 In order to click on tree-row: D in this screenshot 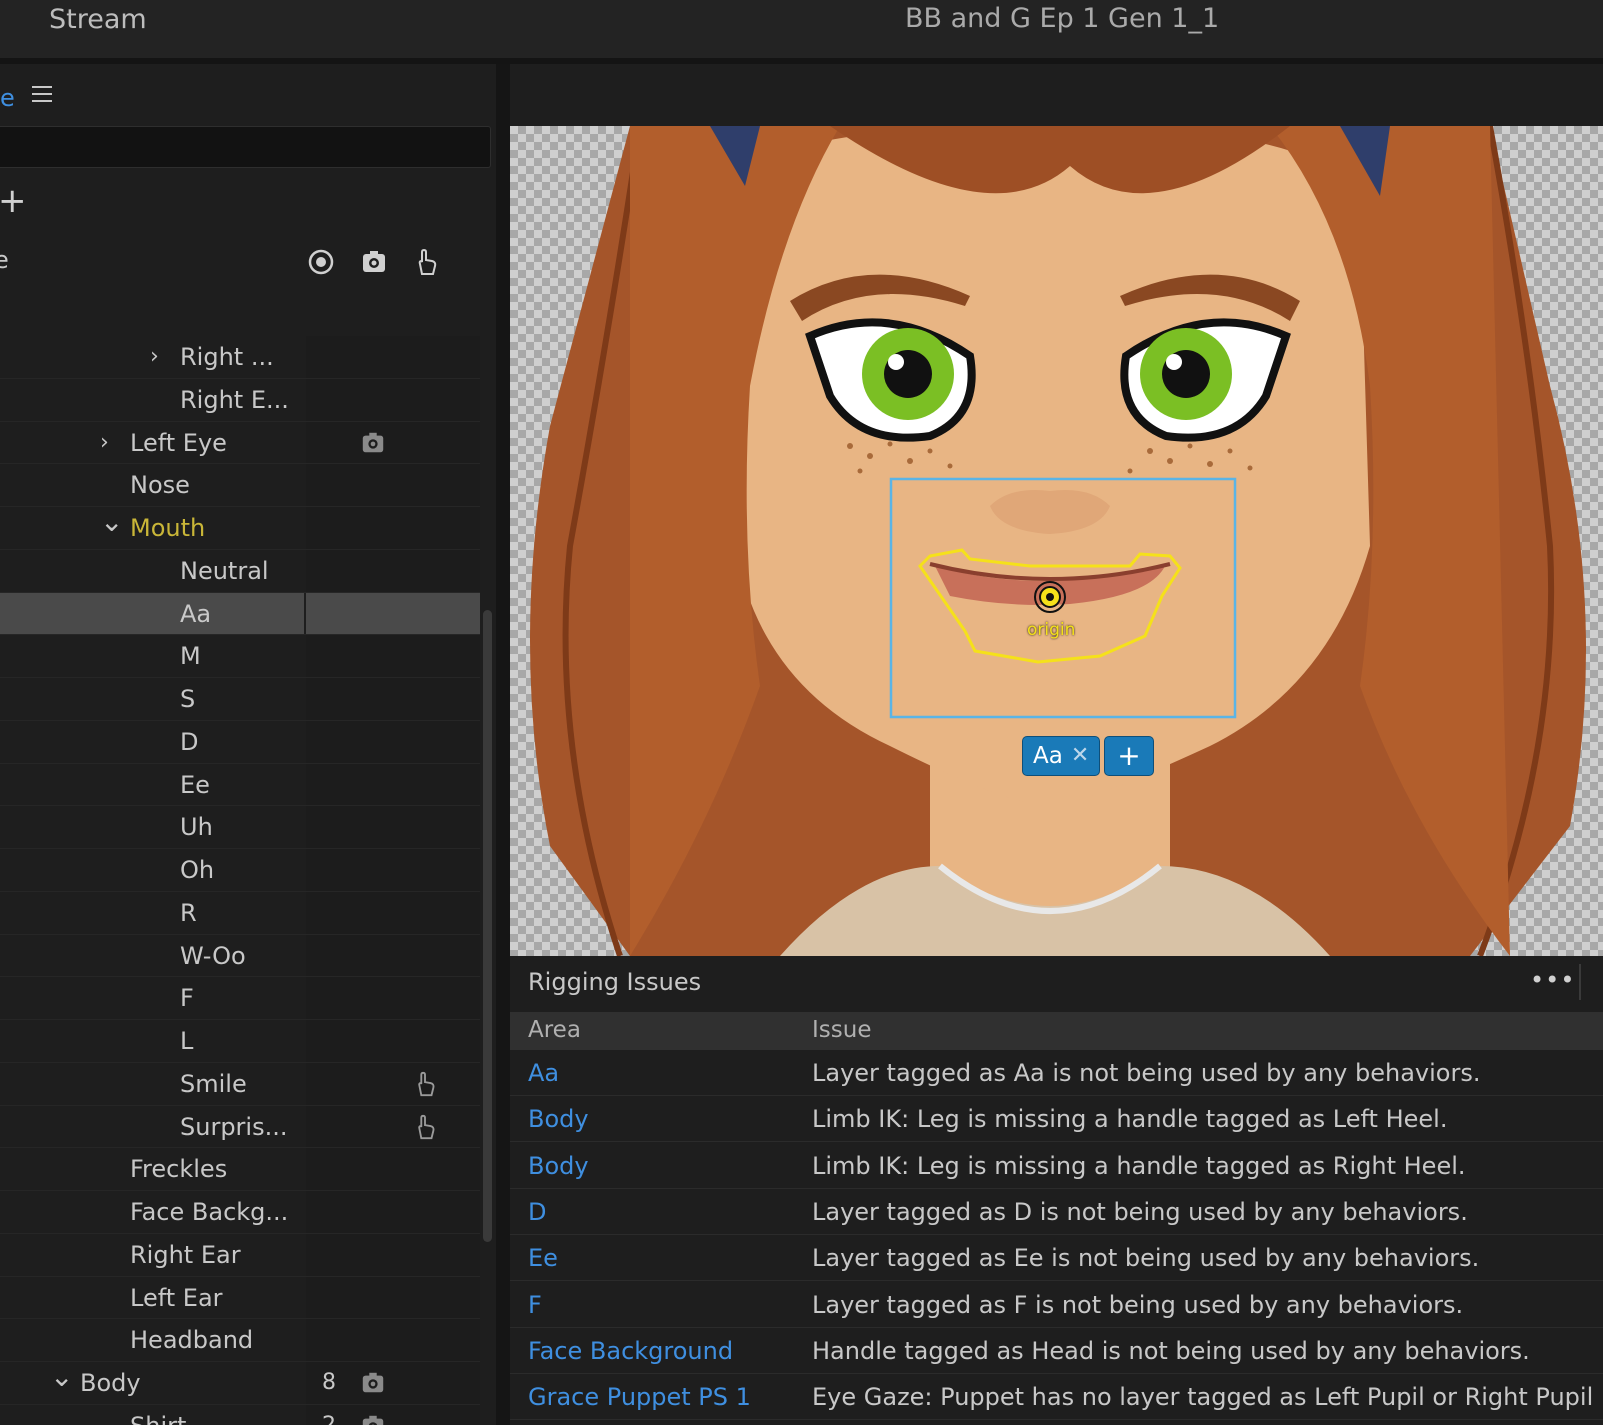, I will do `click(240, 742)`.